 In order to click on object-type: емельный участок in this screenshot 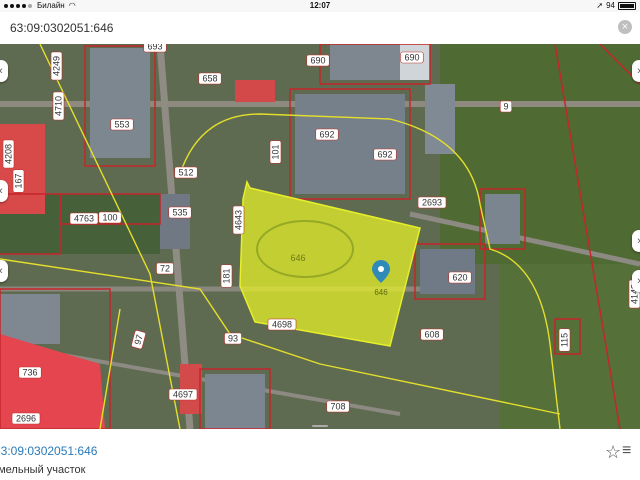, I will do `click(43, 470)`.